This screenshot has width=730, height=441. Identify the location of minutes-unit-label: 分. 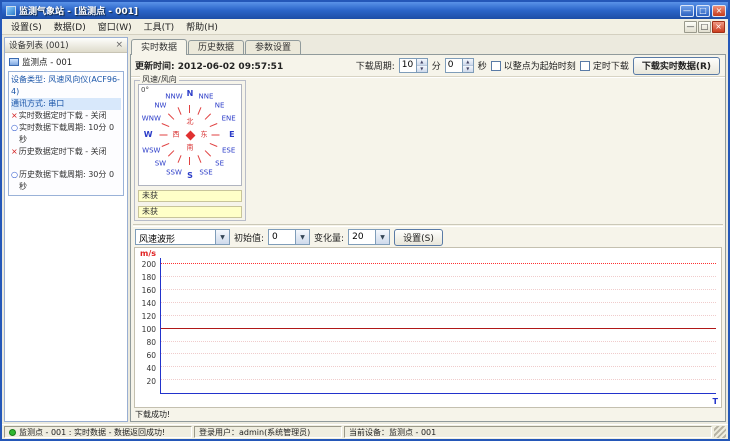
(436, 67).